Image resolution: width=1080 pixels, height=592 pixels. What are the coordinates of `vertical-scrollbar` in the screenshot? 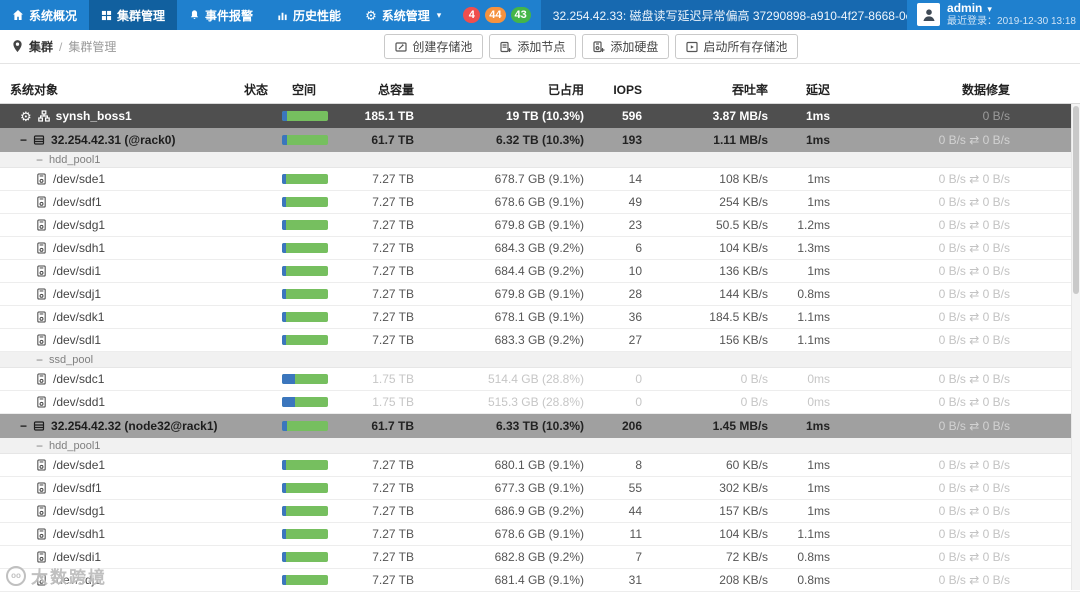 It's located at (1075, 347).